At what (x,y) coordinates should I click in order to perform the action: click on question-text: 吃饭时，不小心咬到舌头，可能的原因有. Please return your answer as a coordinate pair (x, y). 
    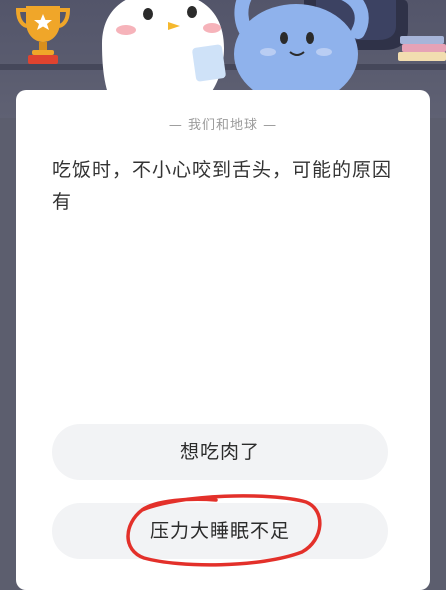
    Looking at the image, I should click on (222, 186).